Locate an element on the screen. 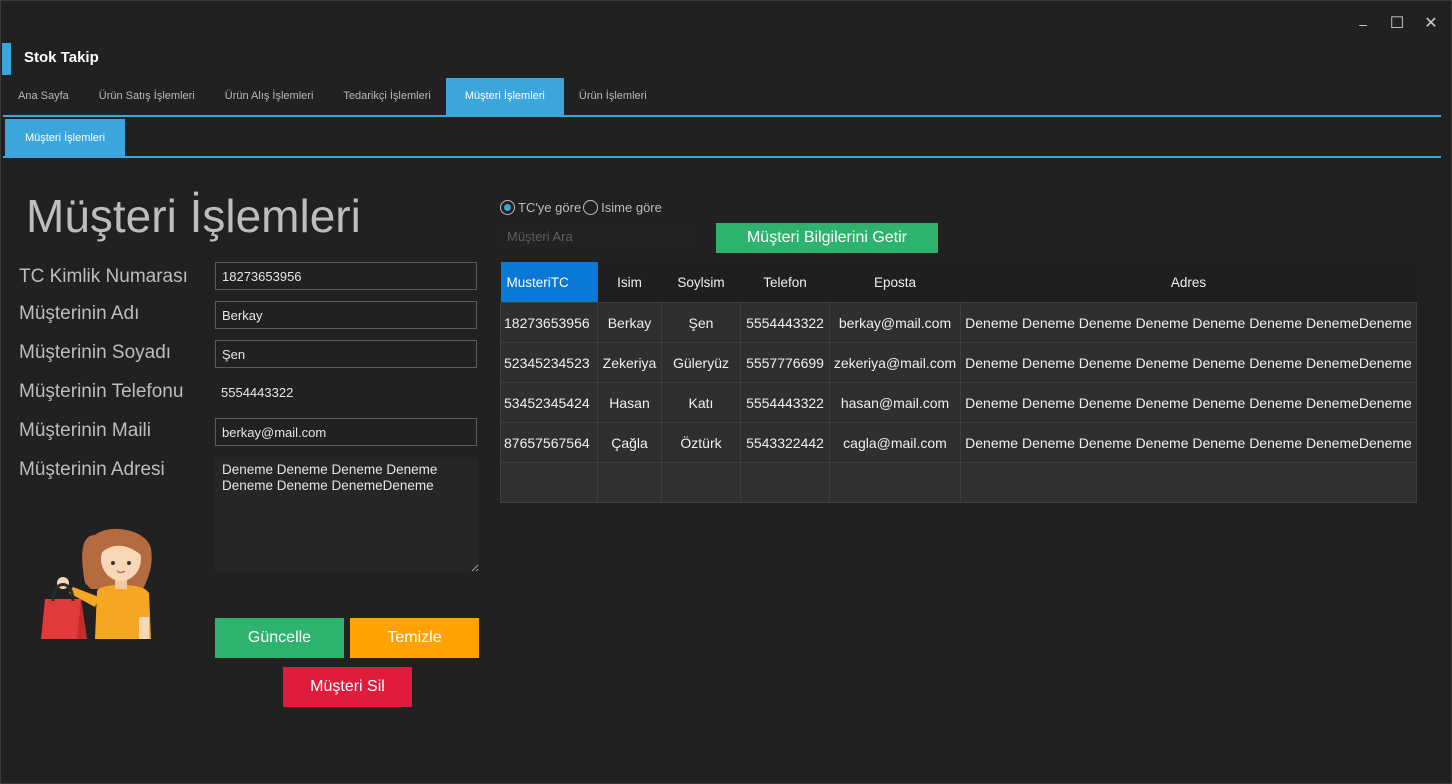  page-title: Müşteri İşlemleri is located at coordinates (193, 216).